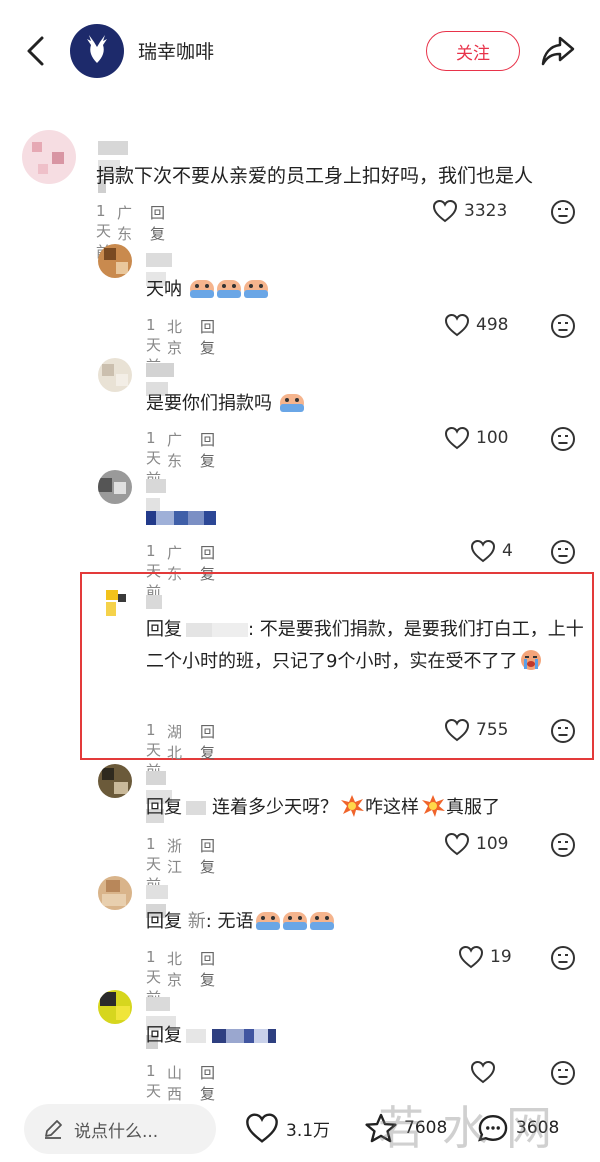 The height and width of the screenshot is (1162, 600). What do you see at coordinates (492, 844) in the screenshot?
I see `like-count: 109` at bounding box center [492, 844].